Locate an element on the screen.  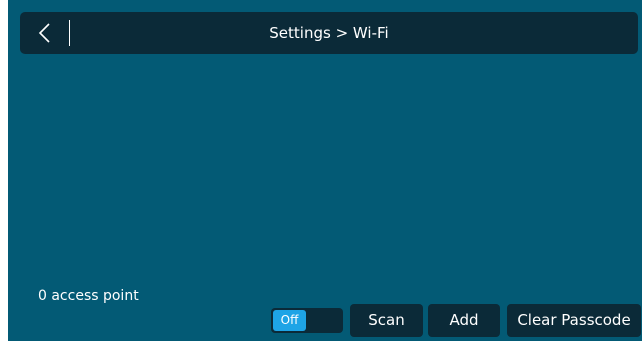
chevron-left-icon is located at coordinates (44, 33).